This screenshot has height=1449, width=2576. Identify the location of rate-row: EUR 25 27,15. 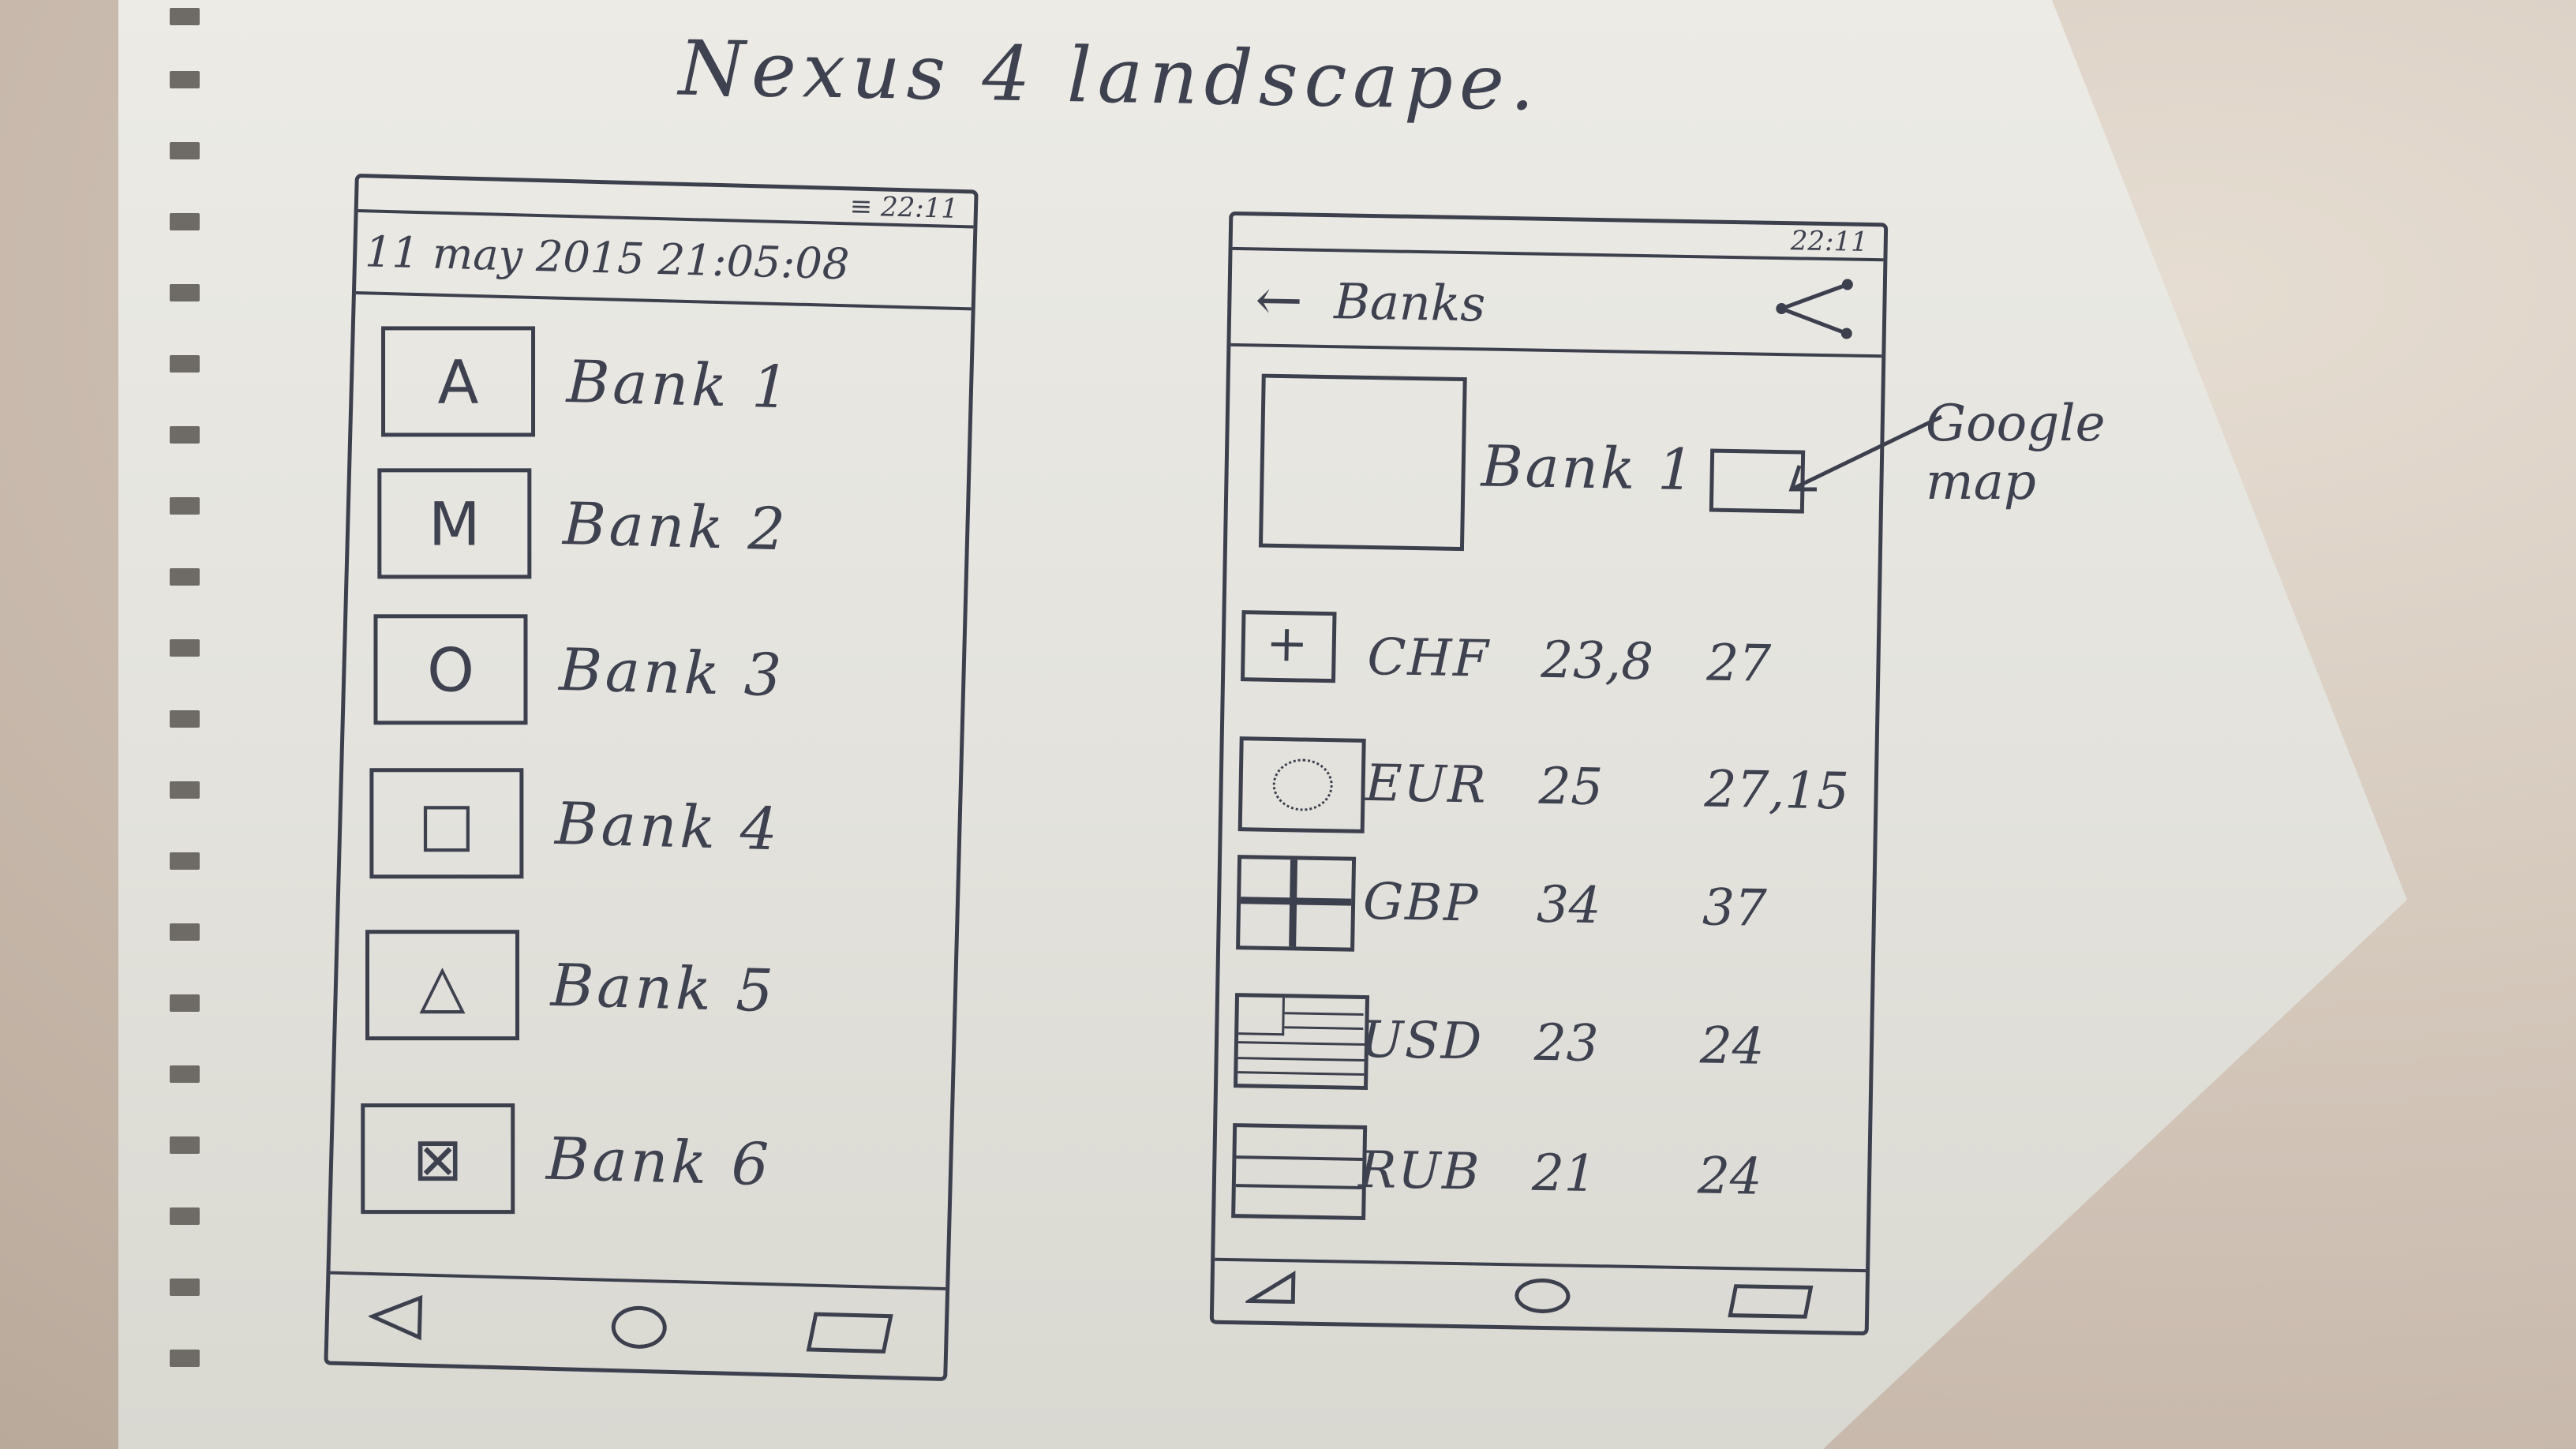
(1551, 789).